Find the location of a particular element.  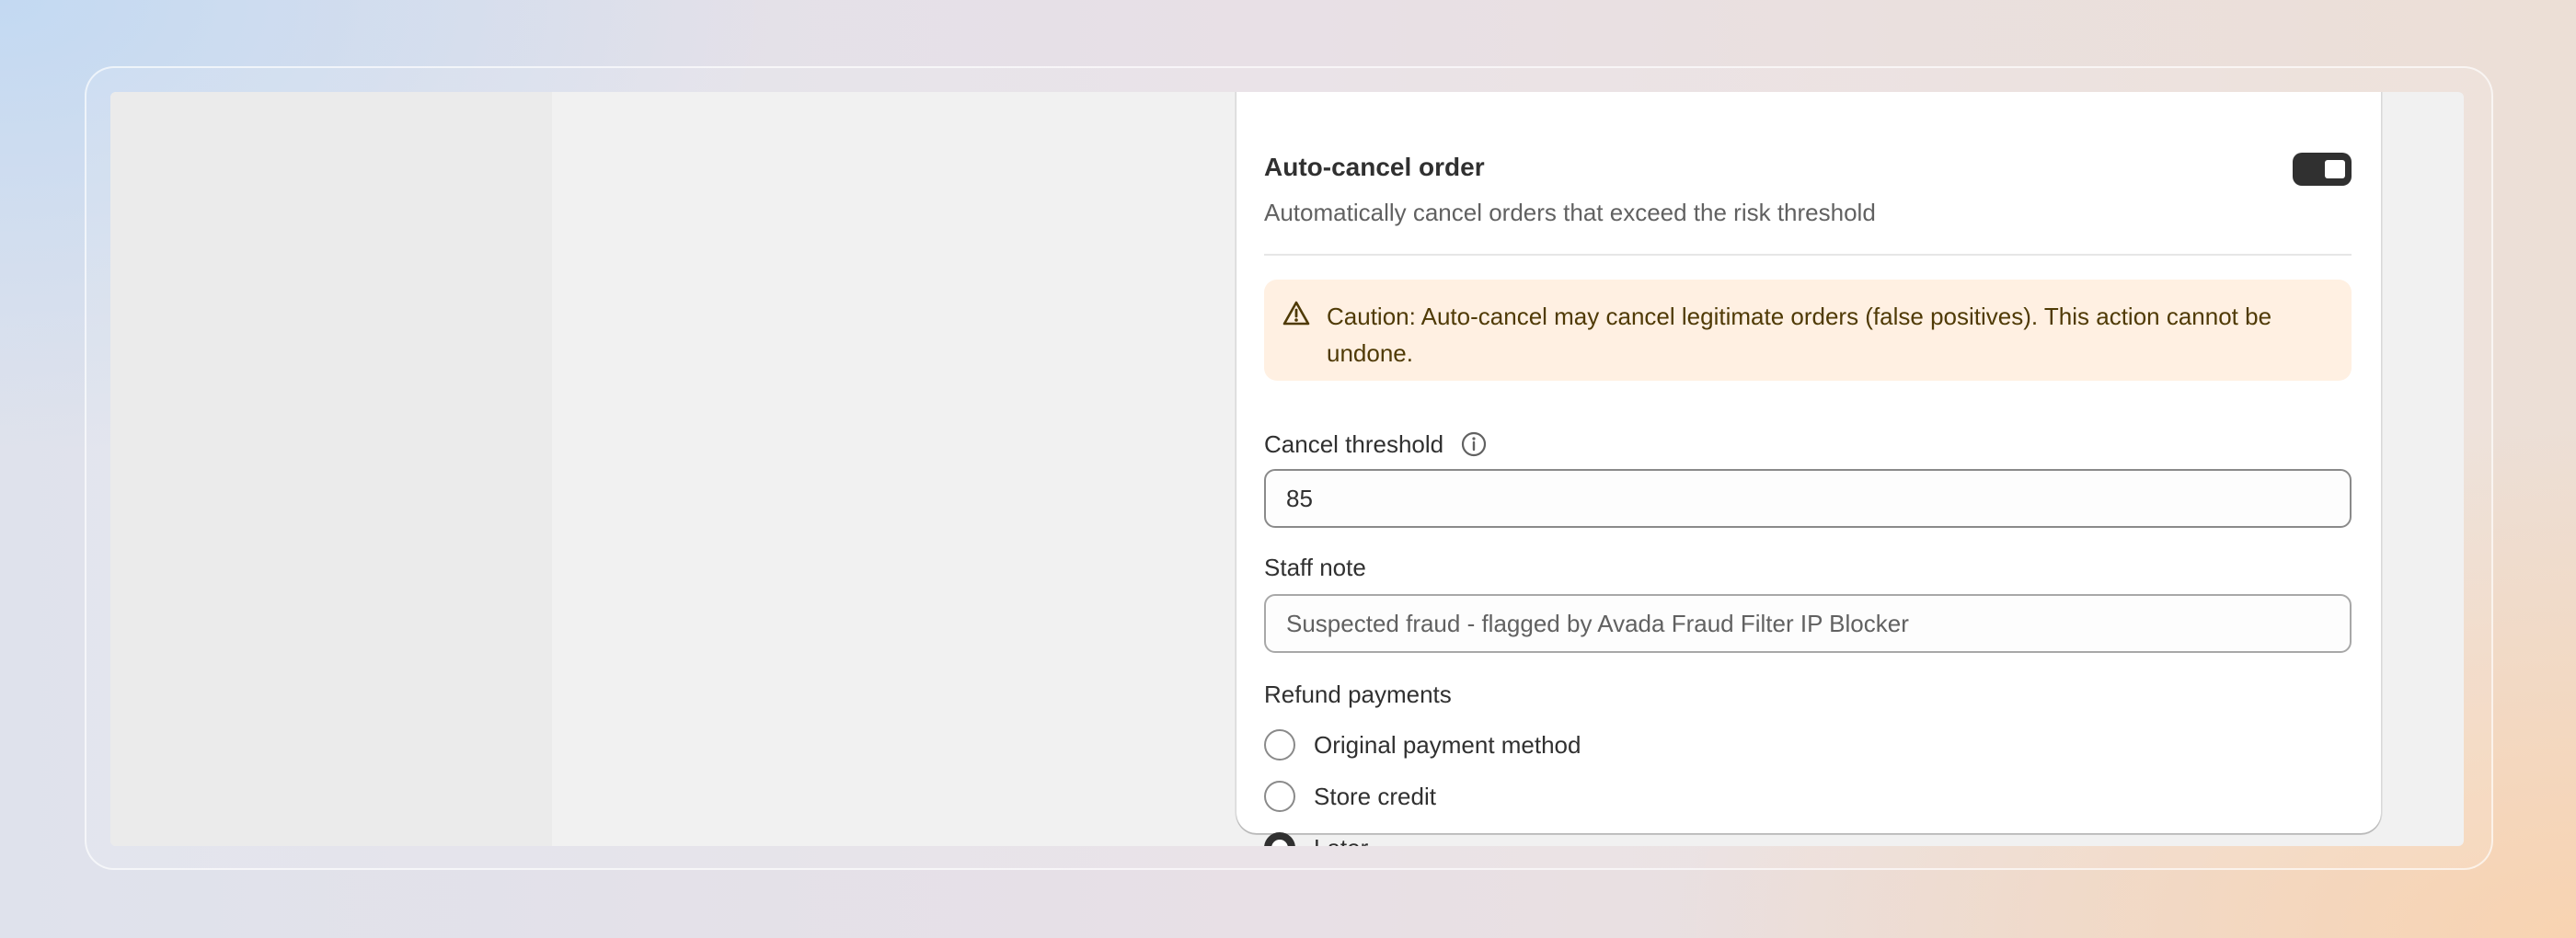

divider is located at coordinates (1808, 255).